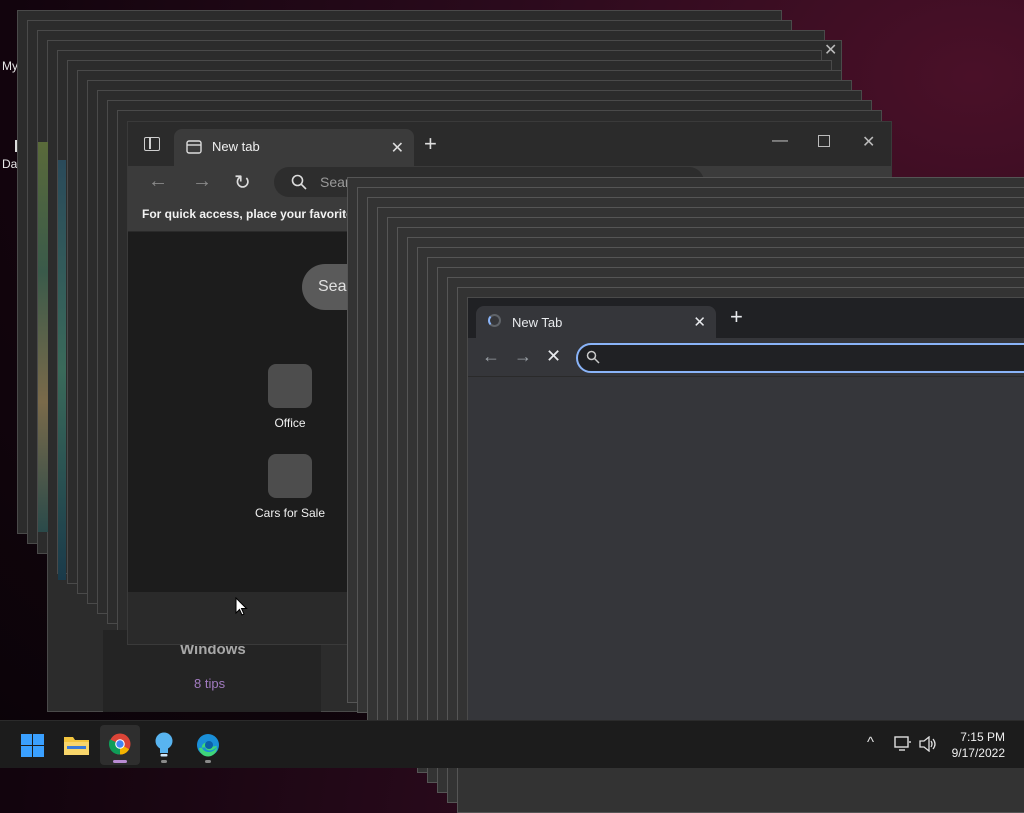 This screenshot has width=1024, height=813. I want to click on chrome-tab-label: New Tab, so click(537, 322).